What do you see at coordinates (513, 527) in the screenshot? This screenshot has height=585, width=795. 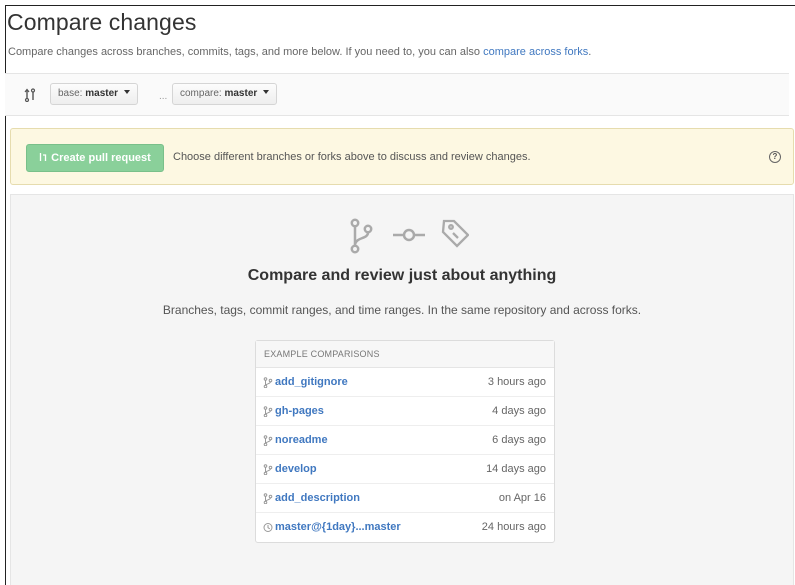 I see `example-time: 24 hours ago` at bounding box center [513, 527].